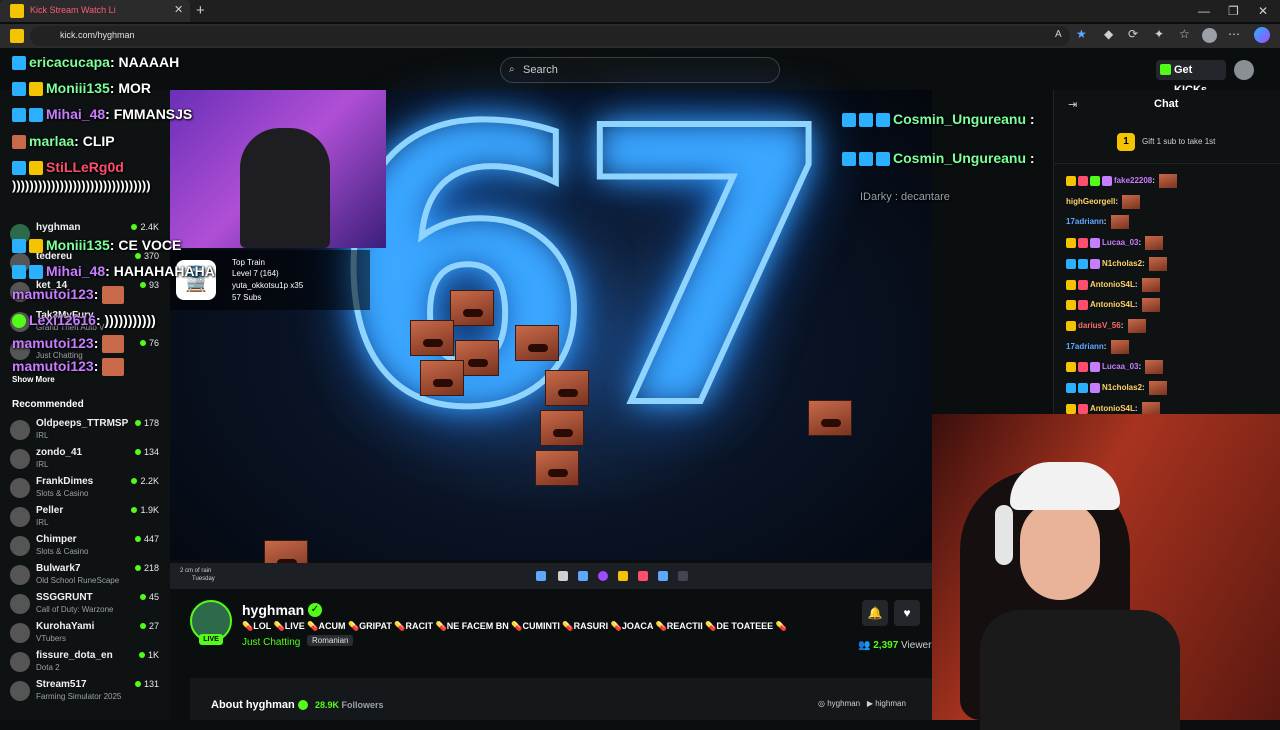 The image size is (1280, 730). I want to click on recommended-channel: Bulwark7 Old School RuneScape 218, so click(87, 576).